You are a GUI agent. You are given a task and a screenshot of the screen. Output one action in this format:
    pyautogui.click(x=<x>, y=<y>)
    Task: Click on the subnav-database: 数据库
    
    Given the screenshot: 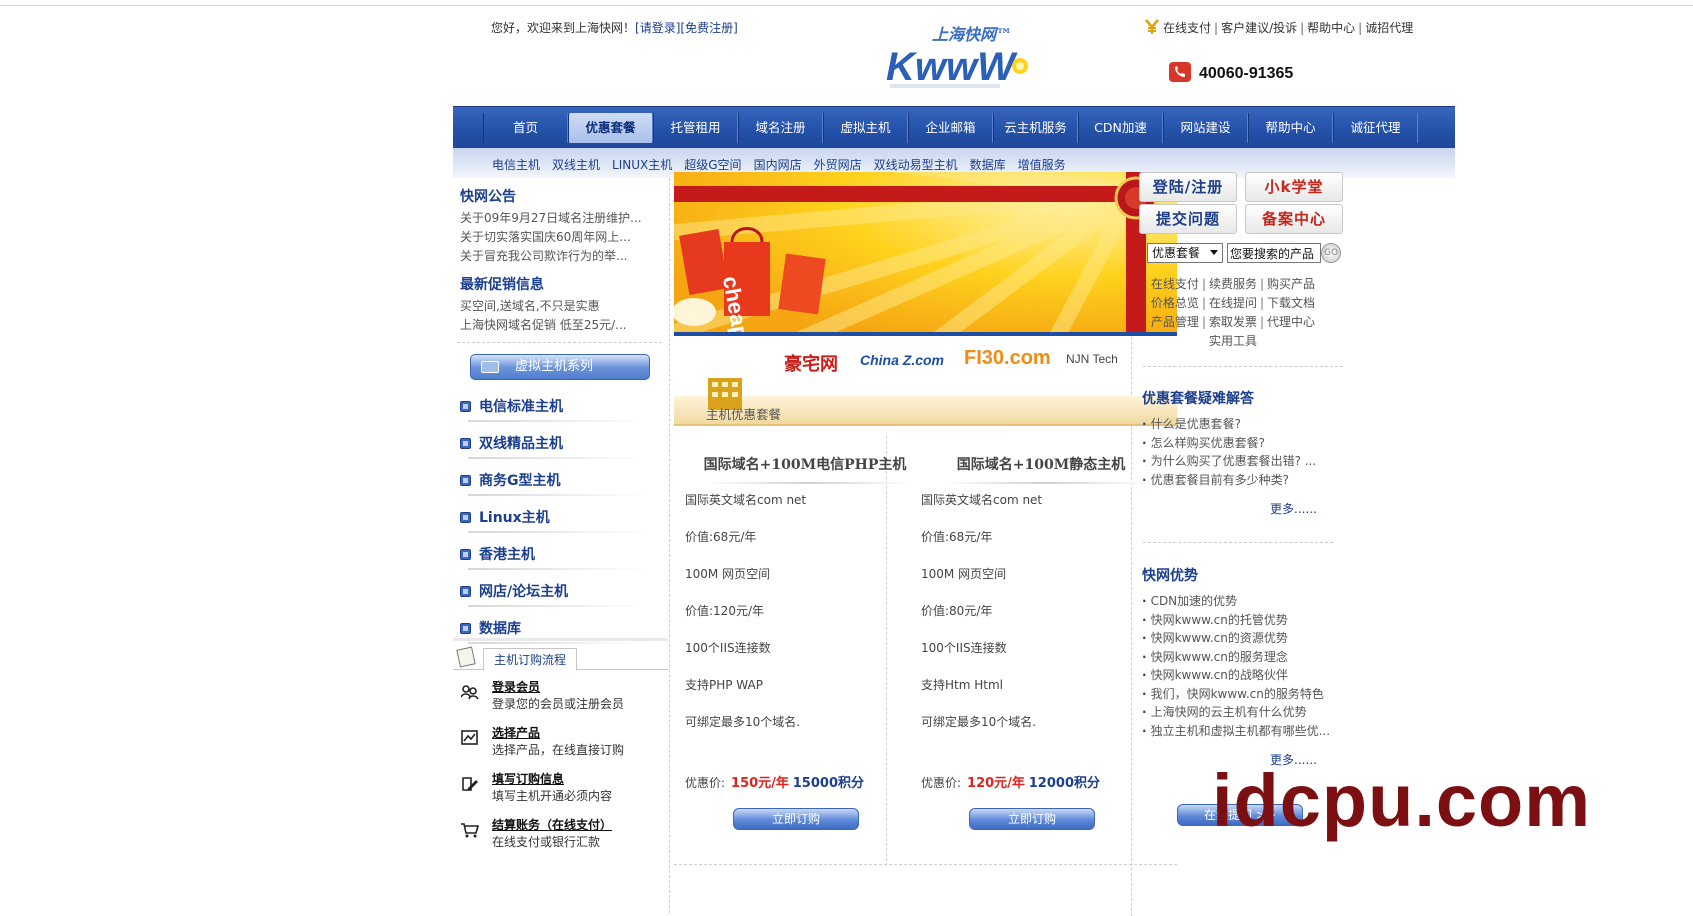 What is the action you would take?
    pyautogui.click(x=988, y=164)
    